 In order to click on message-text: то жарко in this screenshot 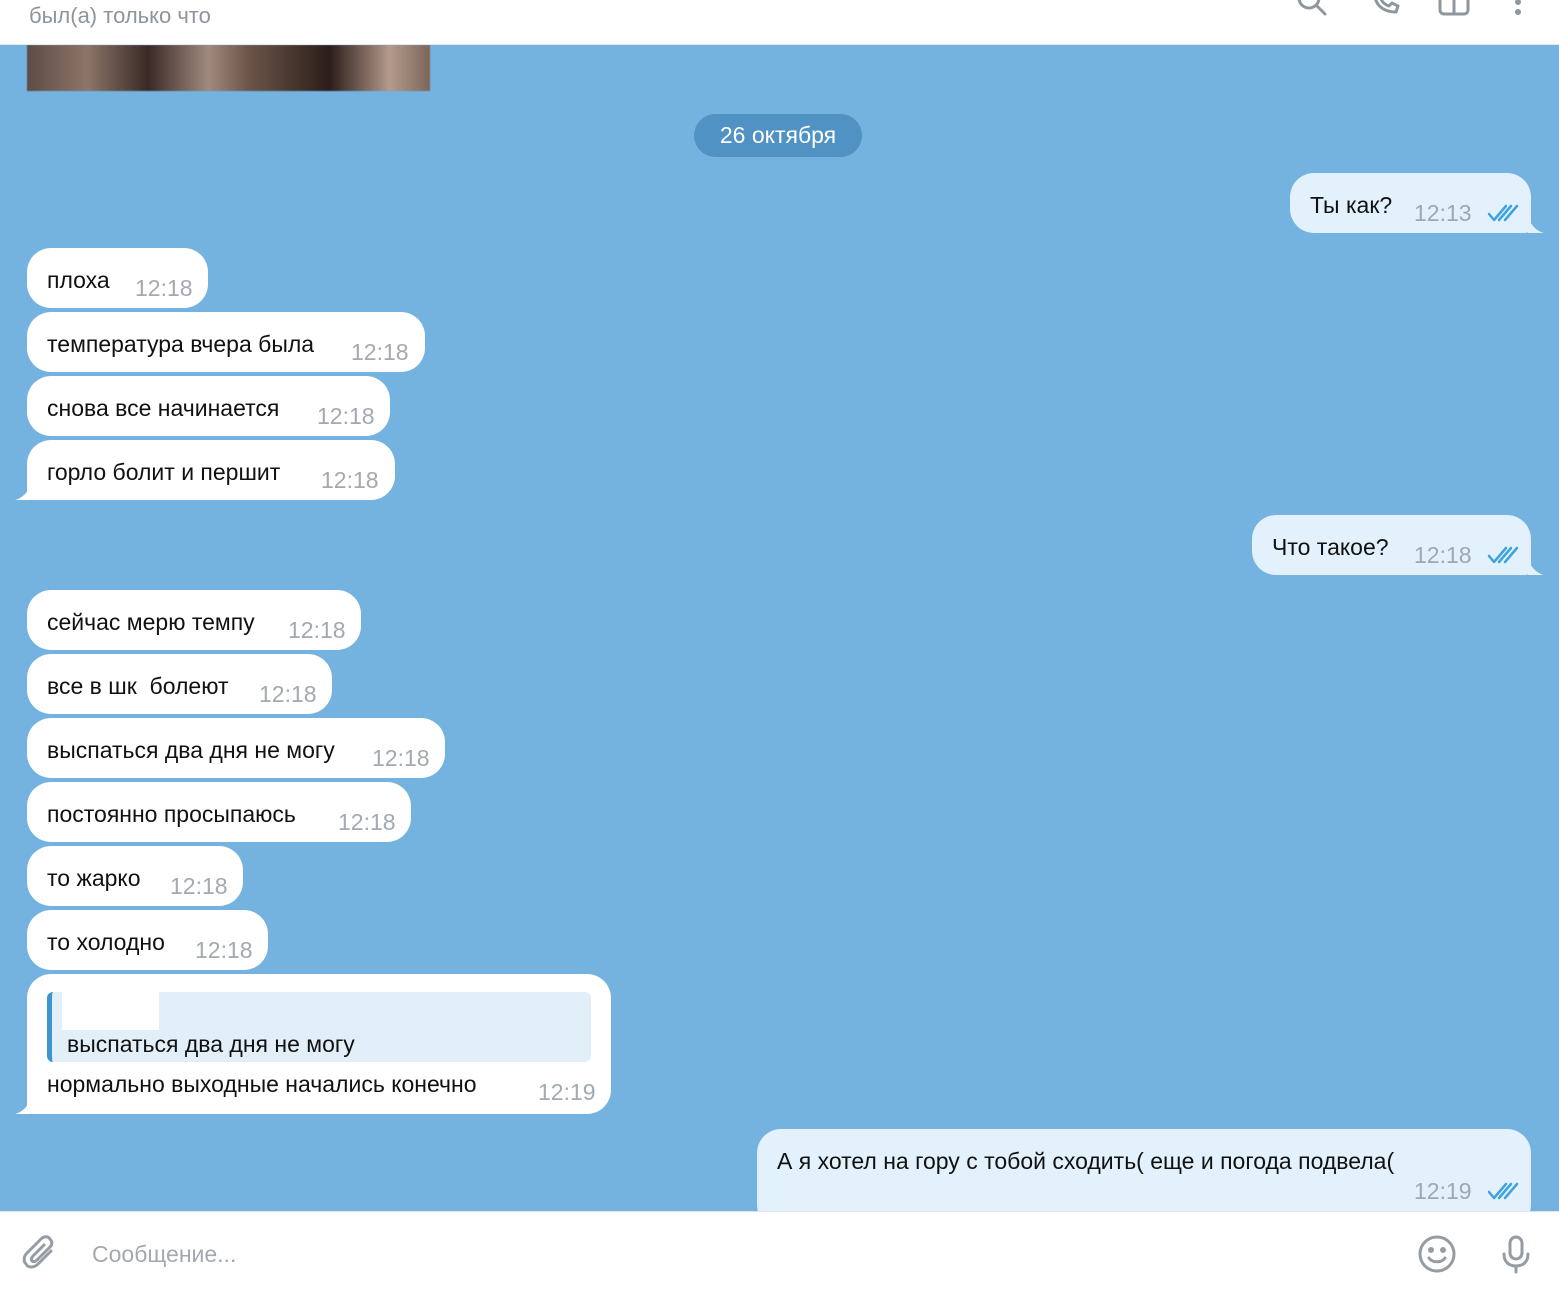, I will do `click(94, 878)`.